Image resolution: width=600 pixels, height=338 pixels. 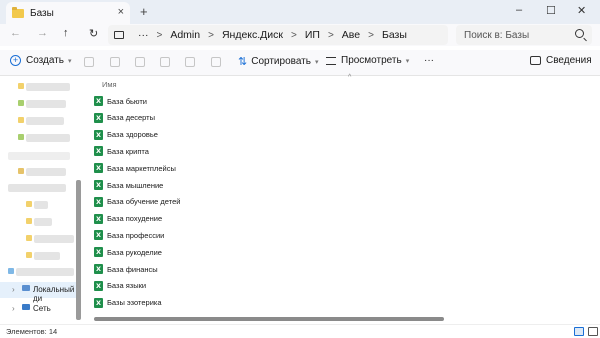 What do you see at coordinates (593, 331) in the screenshot?
I see `tiles-view-icon` at bounding box center [593, 331].